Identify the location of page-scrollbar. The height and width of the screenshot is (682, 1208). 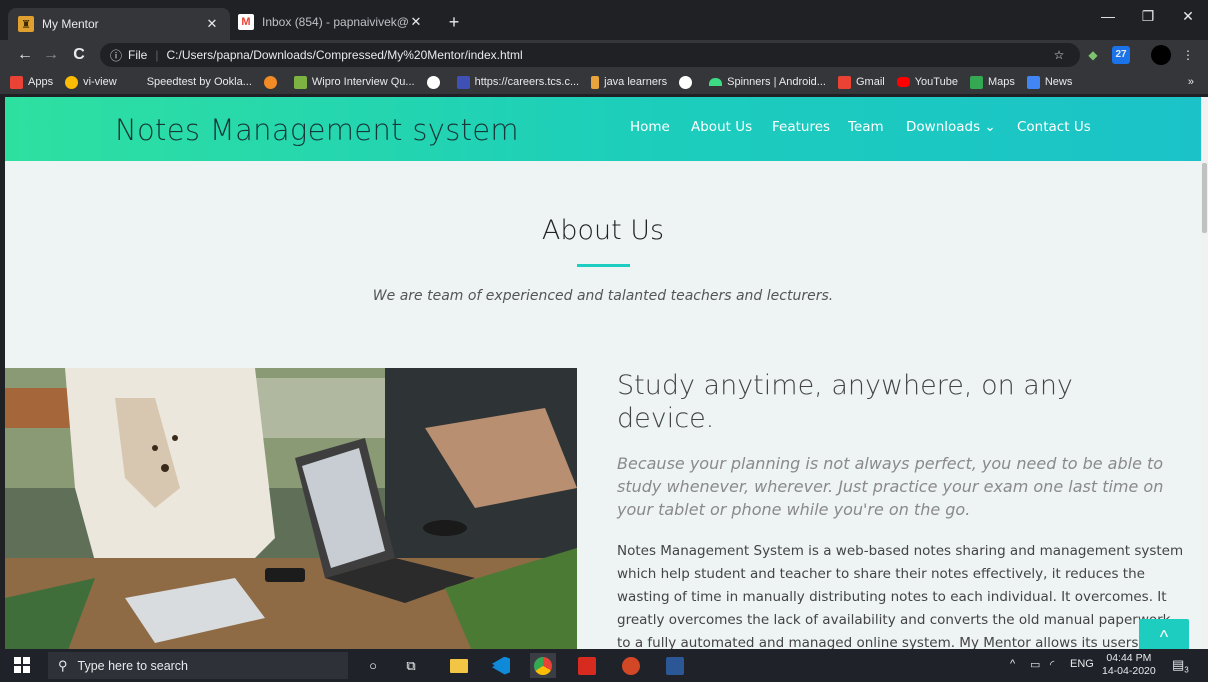
(1204, 373).